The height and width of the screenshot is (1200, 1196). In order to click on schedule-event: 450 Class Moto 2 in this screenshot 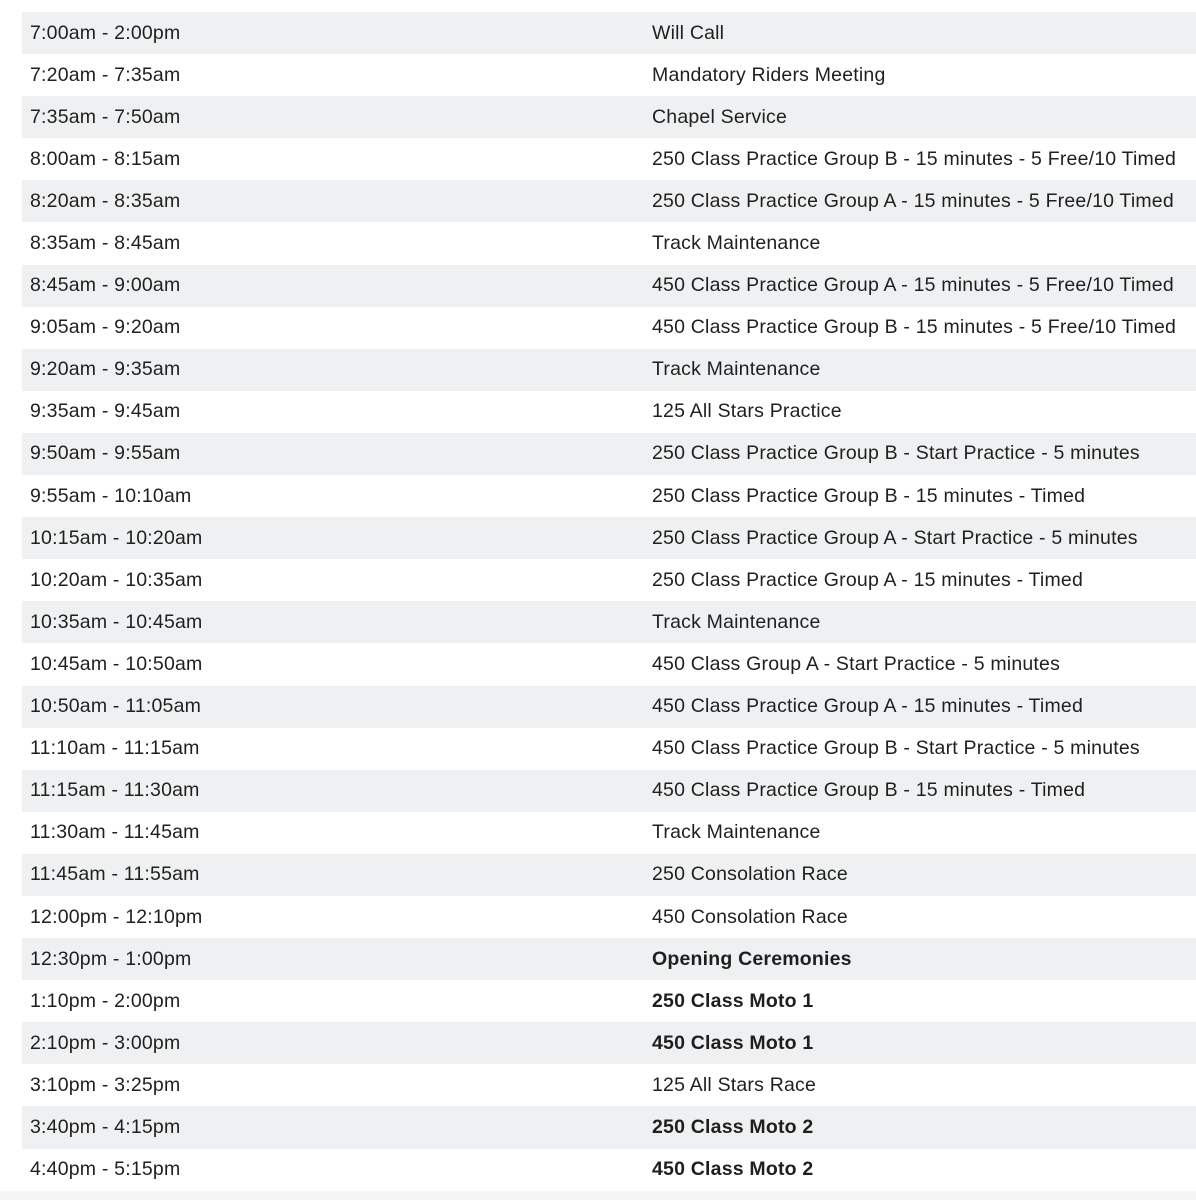, I will do `click(733, 1169)`.